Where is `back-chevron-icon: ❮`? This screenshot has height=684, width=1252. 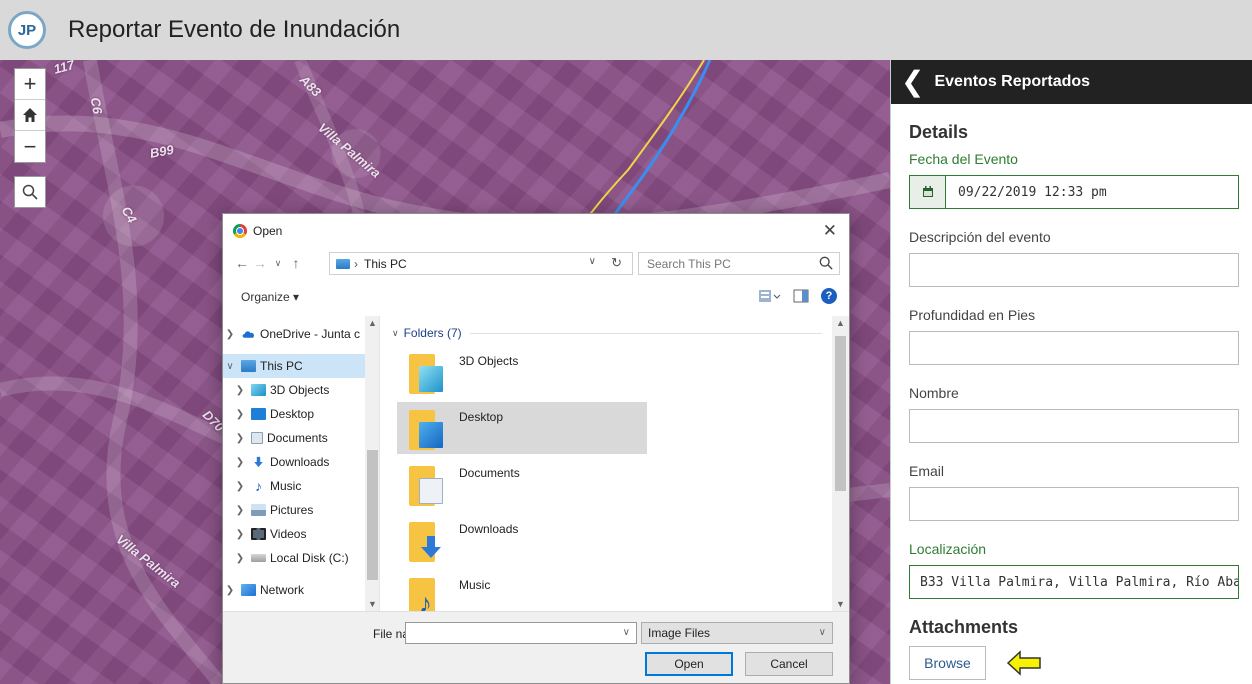
back-chevron-icon: ❮ is located at coordinates (912, 82).